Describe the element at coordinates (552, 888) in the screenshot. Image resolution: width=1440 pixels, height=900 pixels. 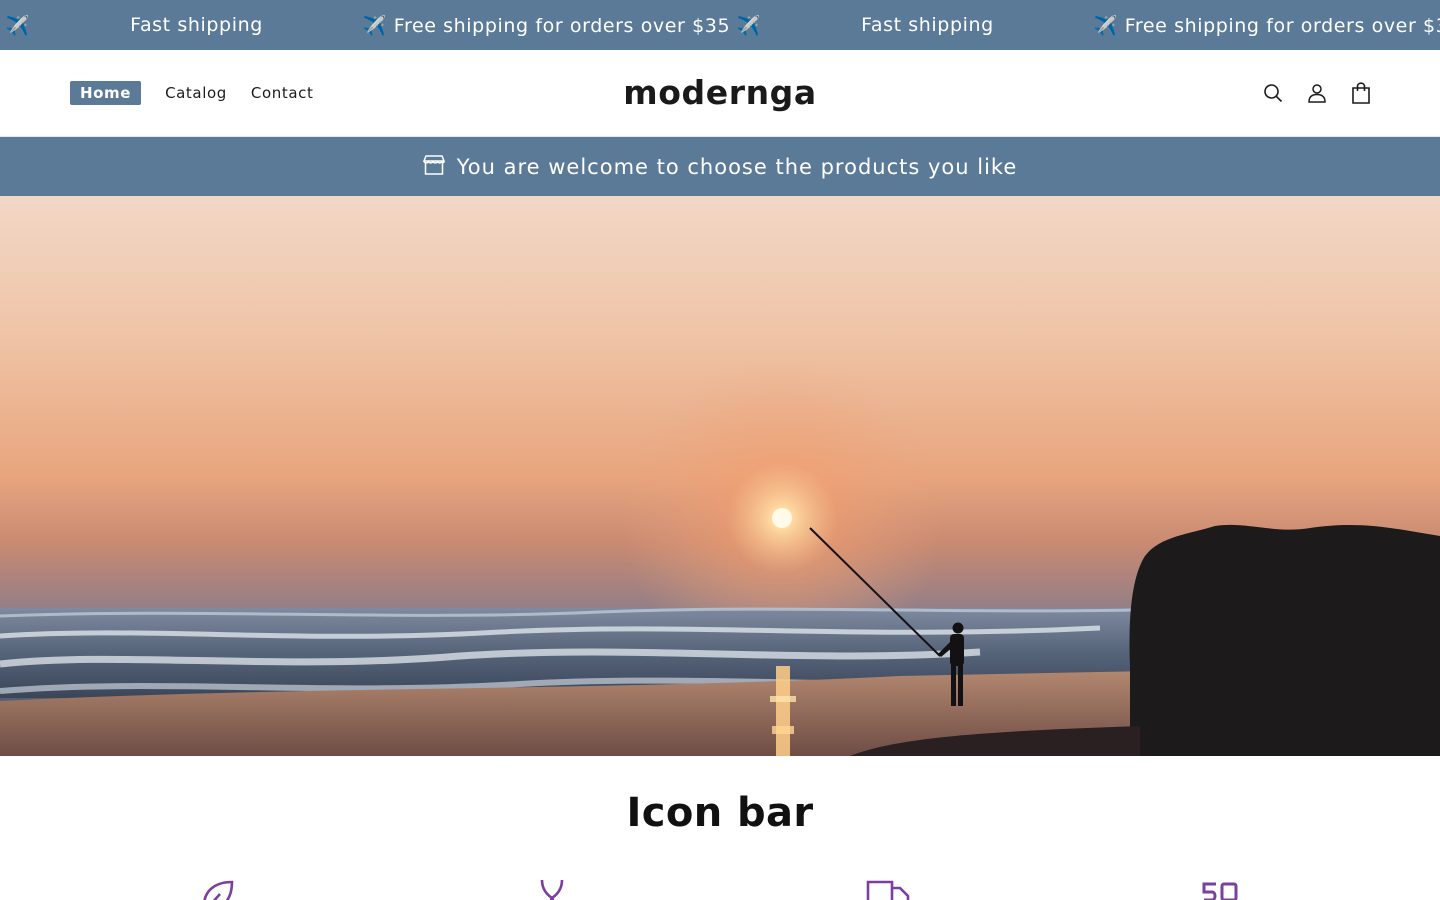
I see `ribbon-icon` at that location.